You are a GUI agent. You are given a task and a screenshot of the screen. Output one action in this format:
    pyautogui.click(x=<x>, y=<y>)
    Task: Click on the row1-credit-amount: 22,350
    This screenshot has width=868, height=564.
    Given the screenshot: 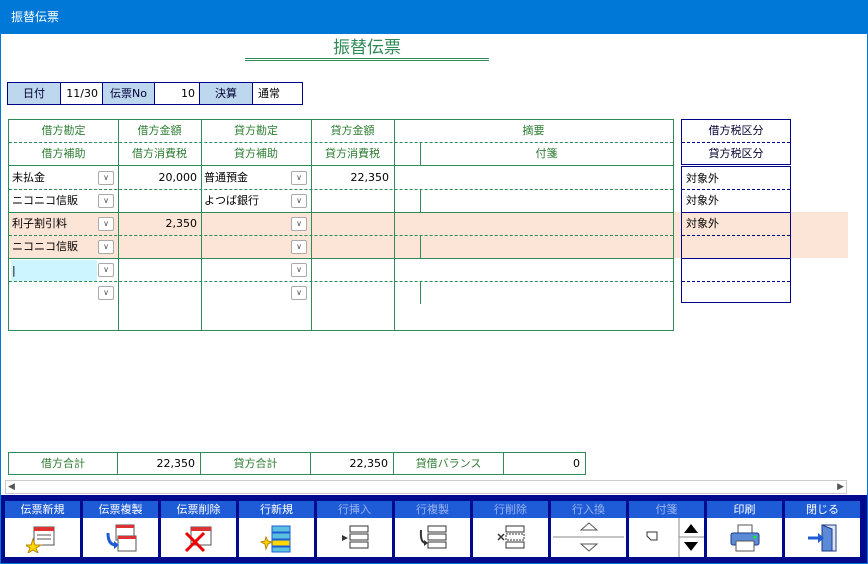 What is the action you would take?
    pyautogui.click(x=352, y=177)
    